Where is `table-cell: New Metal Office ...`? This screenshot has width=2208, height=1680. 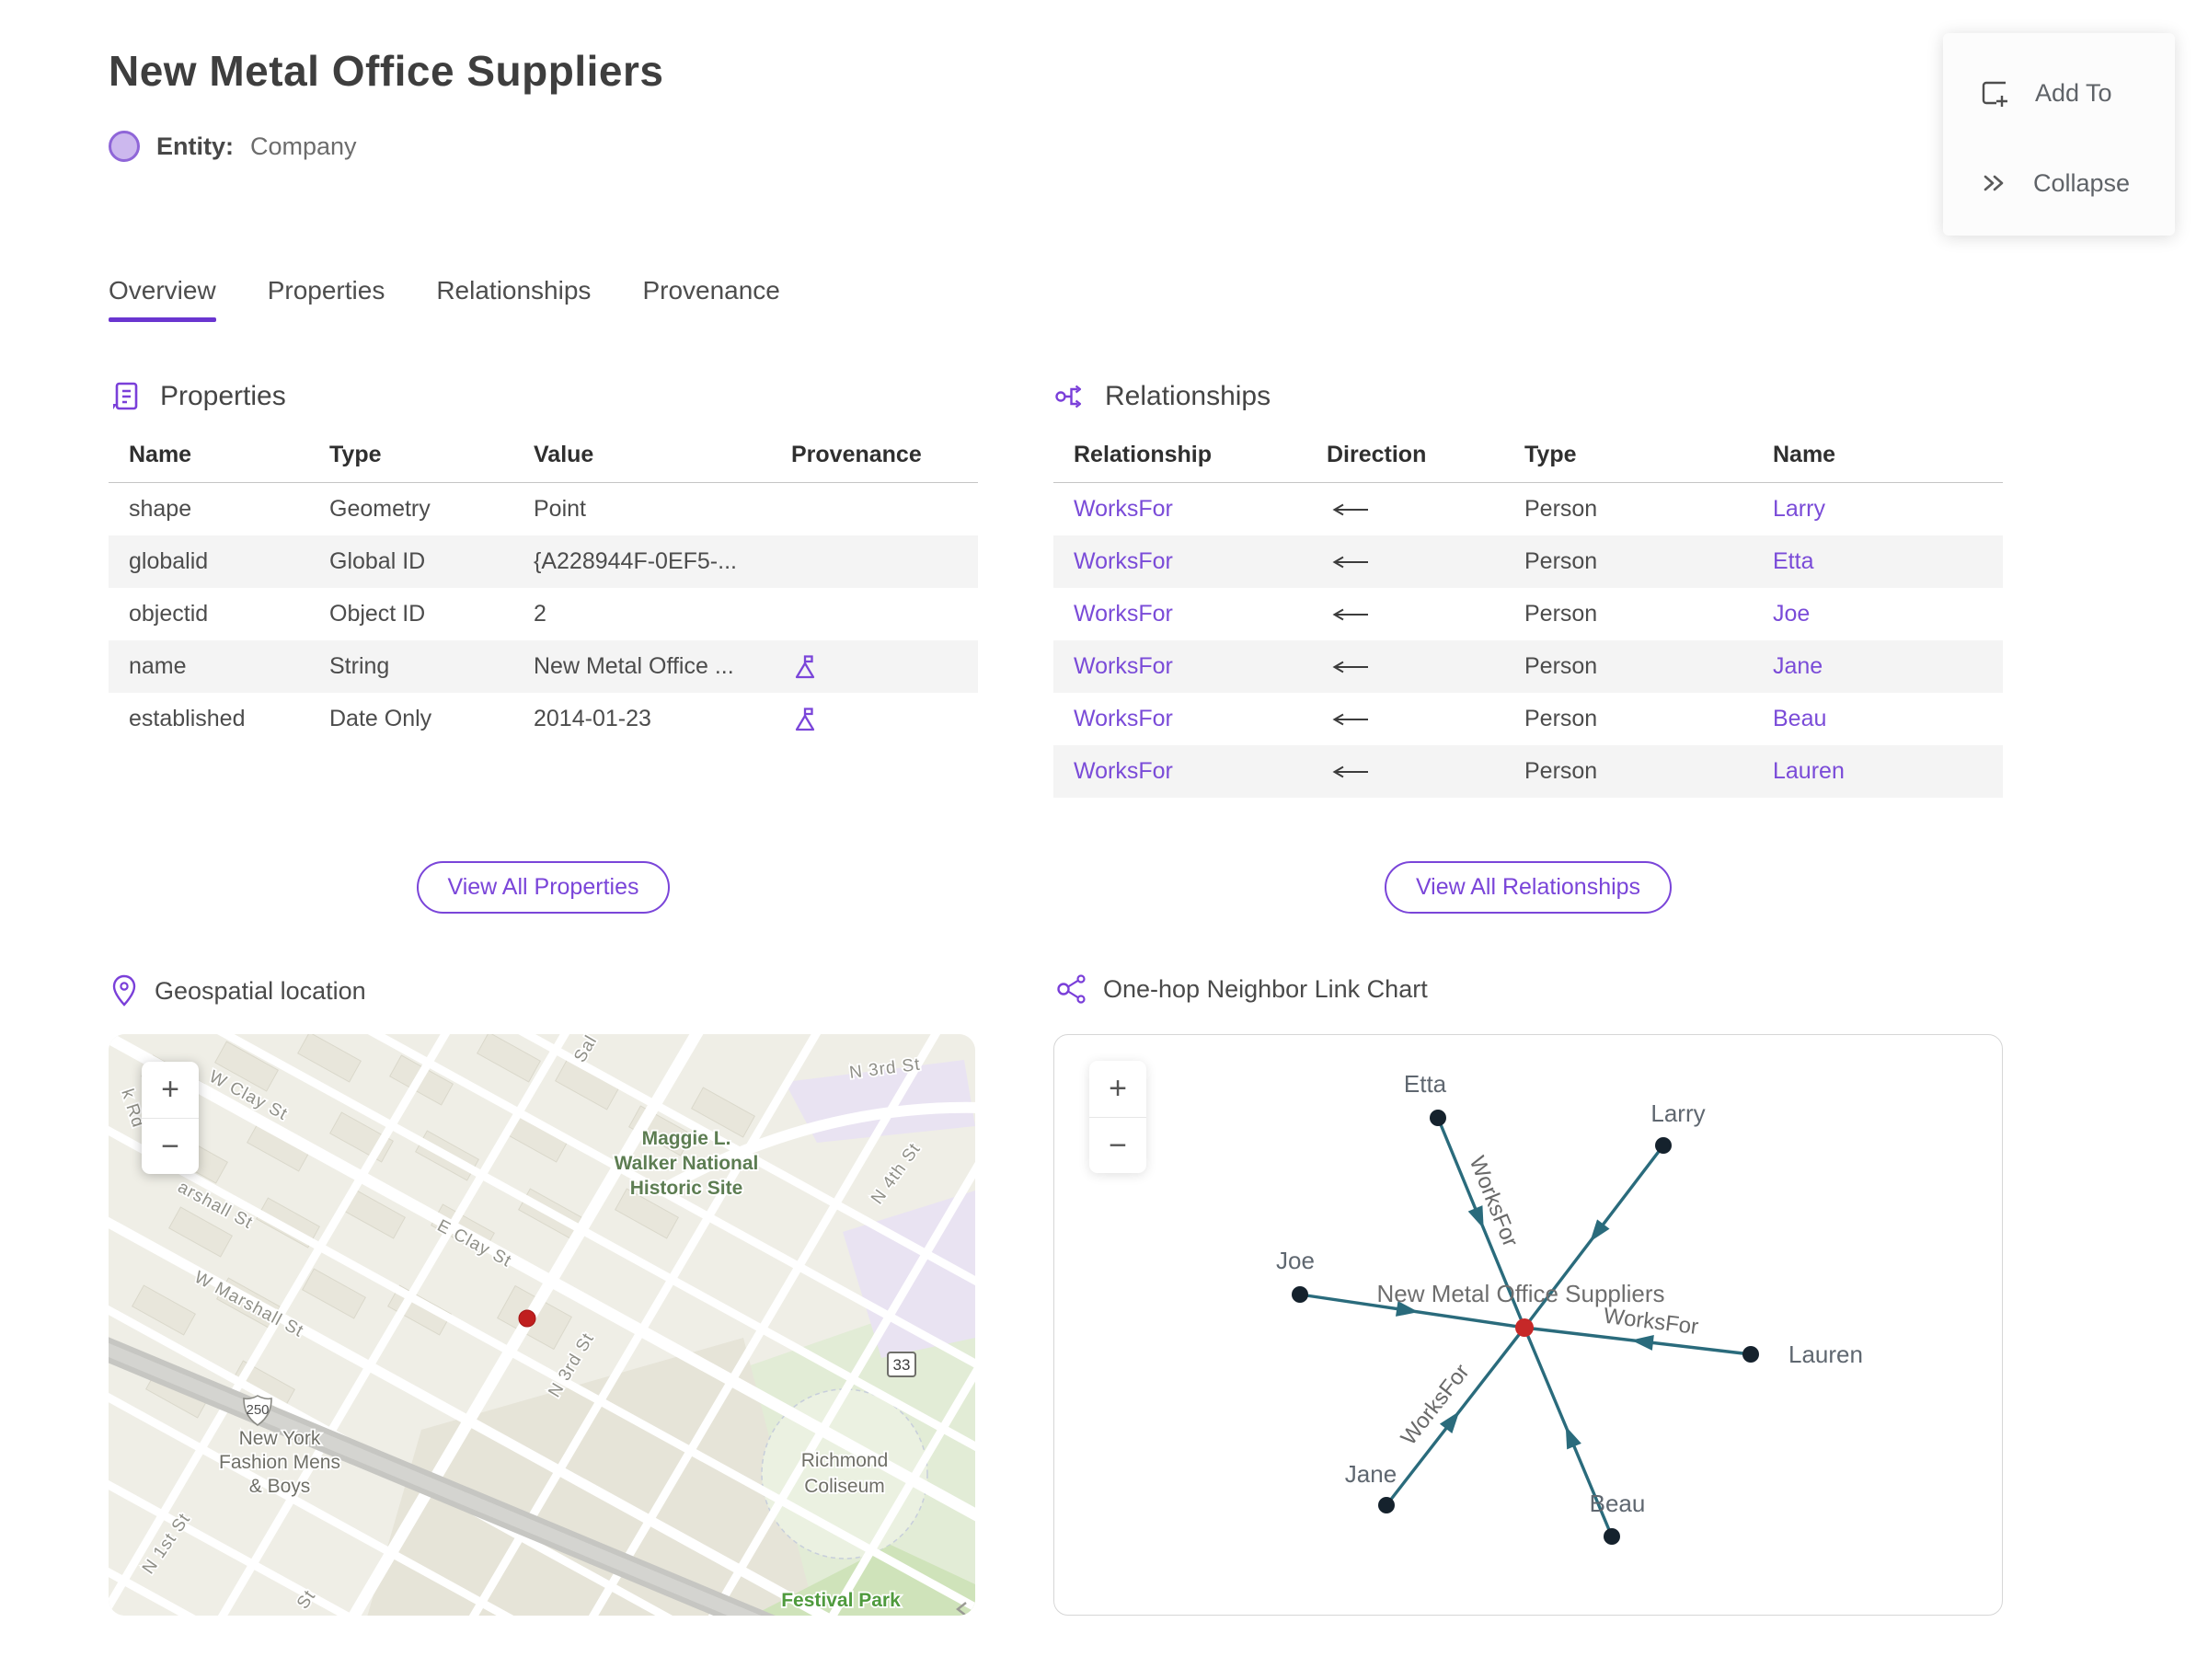 table-cell: New Metal Office ... is located at coordinates (634, 666).